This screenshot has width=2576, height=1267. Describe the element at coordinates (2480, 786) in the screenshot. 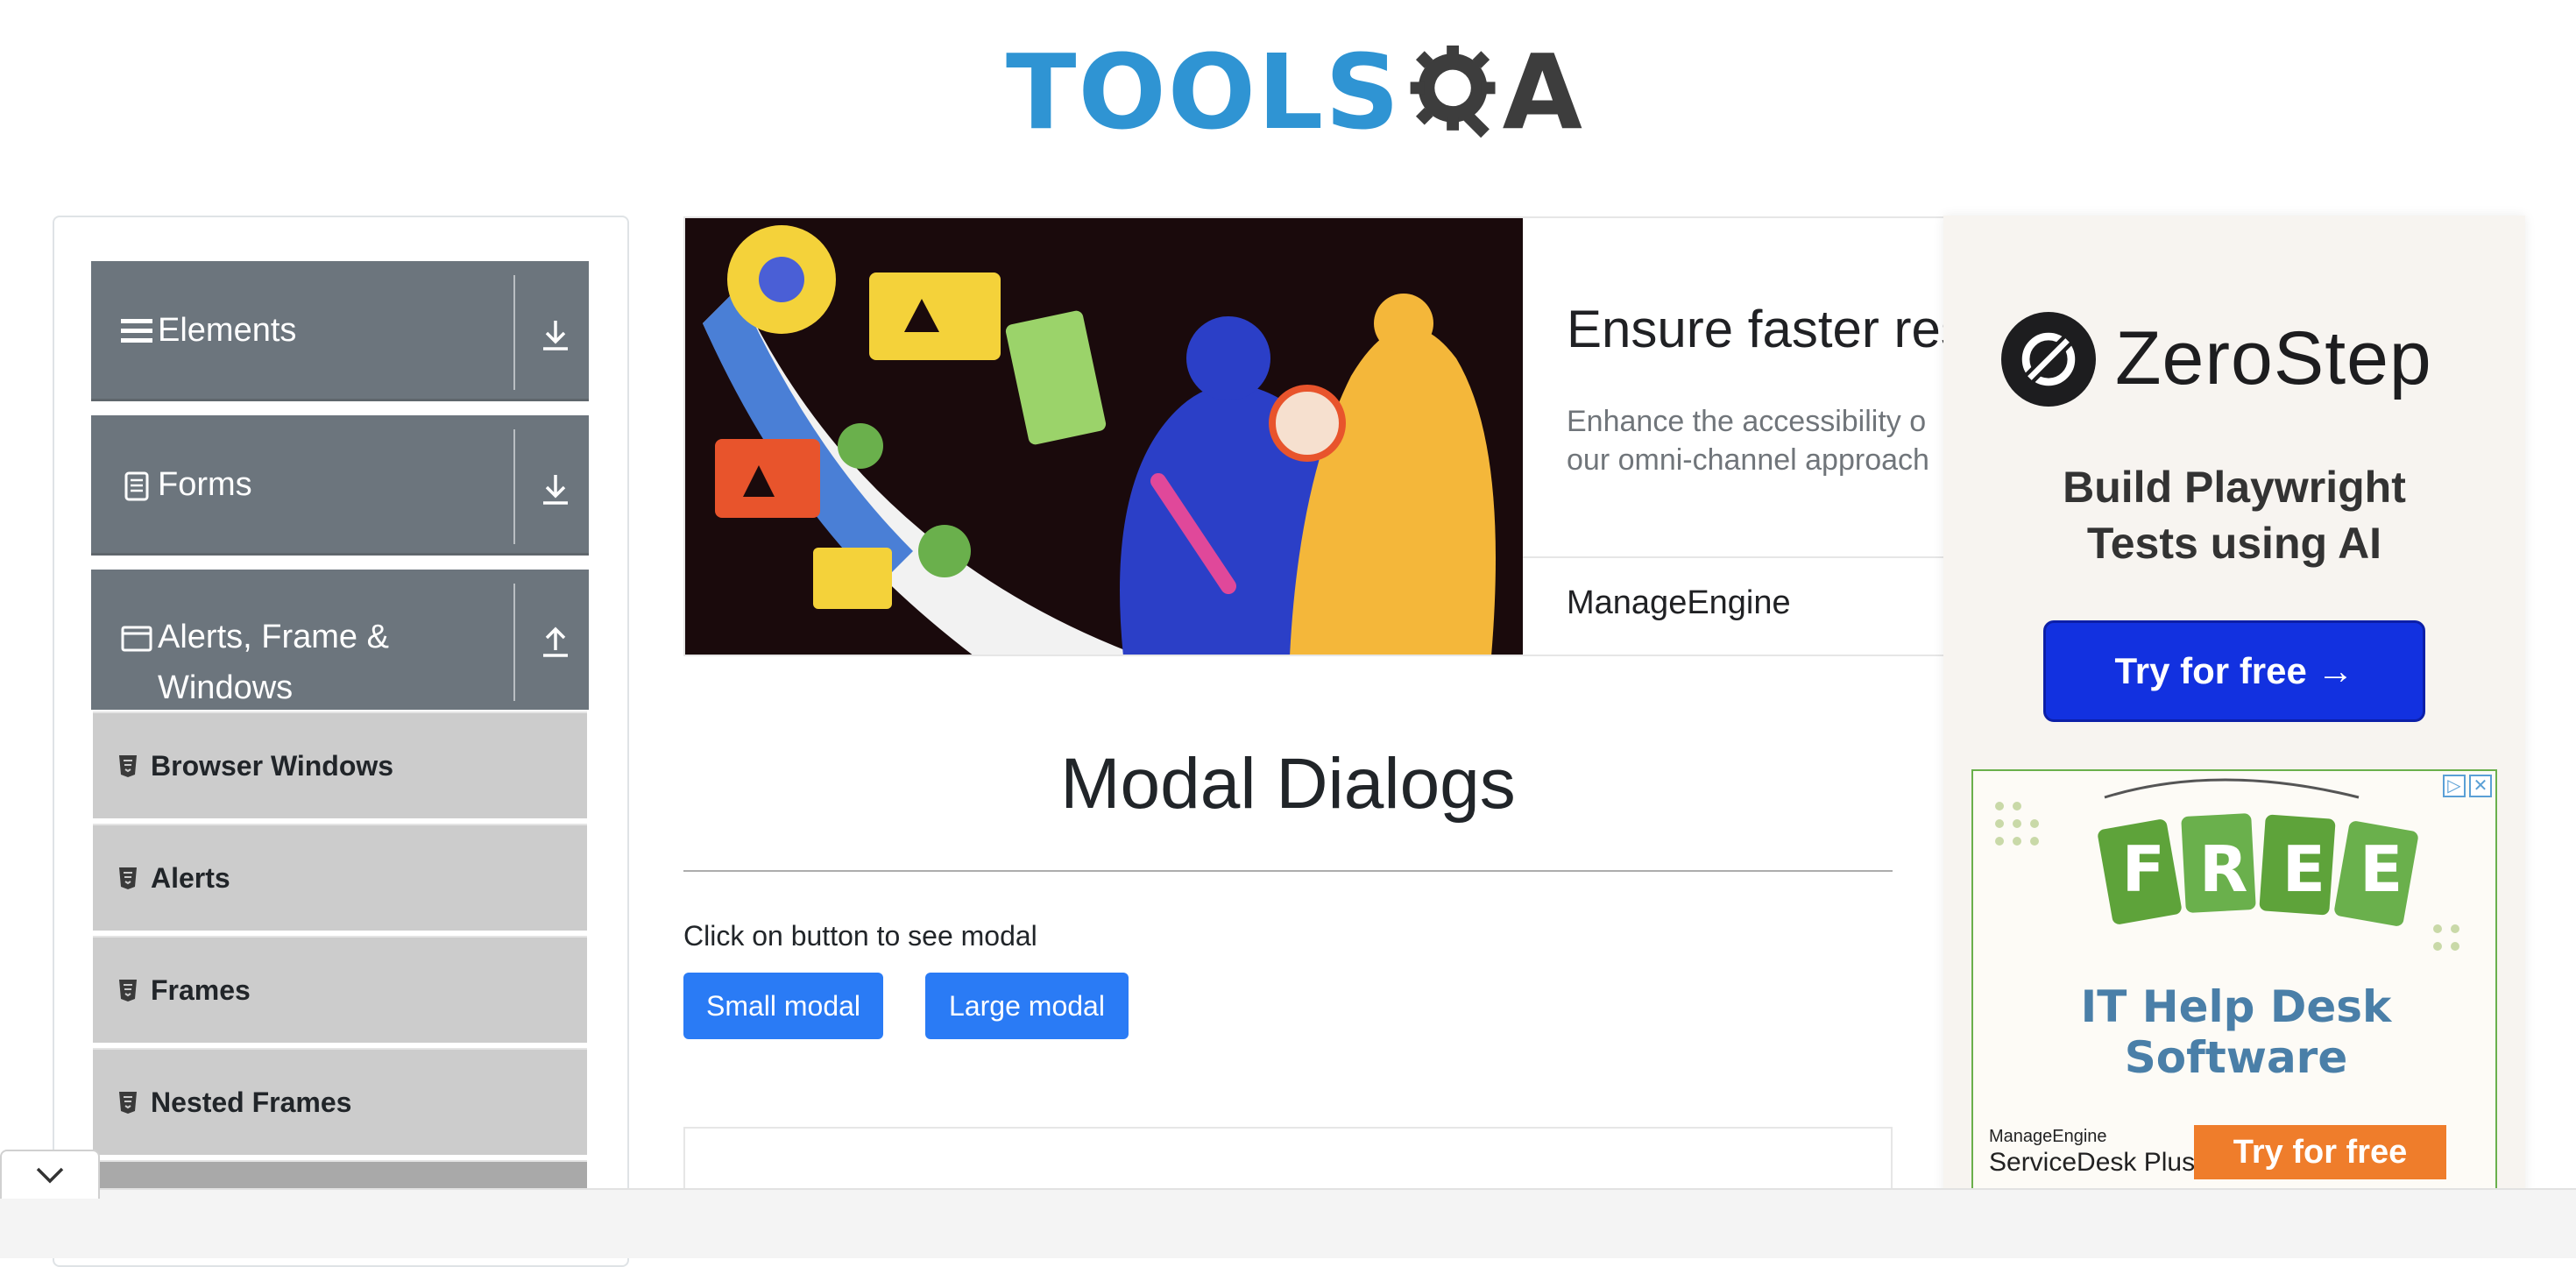

I see `close-icon: ✕` at that location.